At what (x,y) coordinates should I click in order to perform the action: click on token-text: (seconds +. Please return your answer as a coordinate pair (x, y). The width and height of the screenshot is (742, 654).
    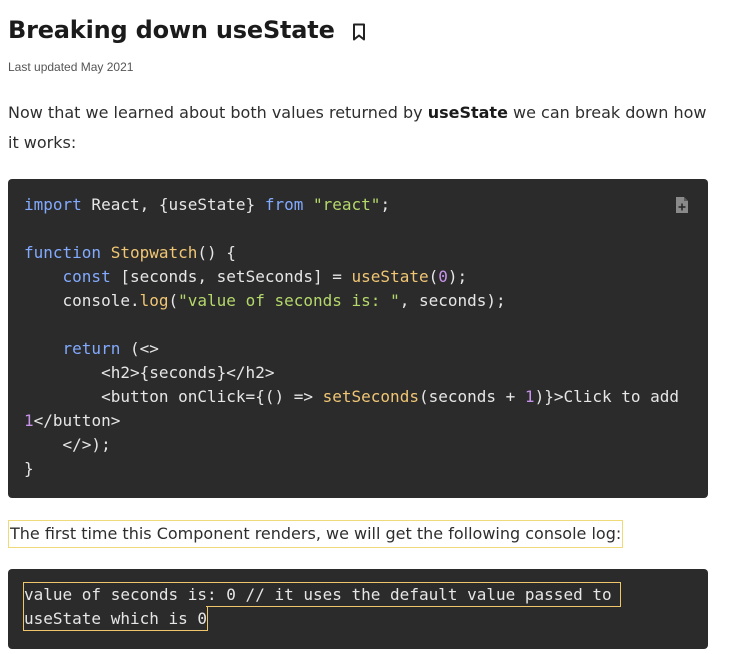
    Looking at the image, I should click on (471, 396).